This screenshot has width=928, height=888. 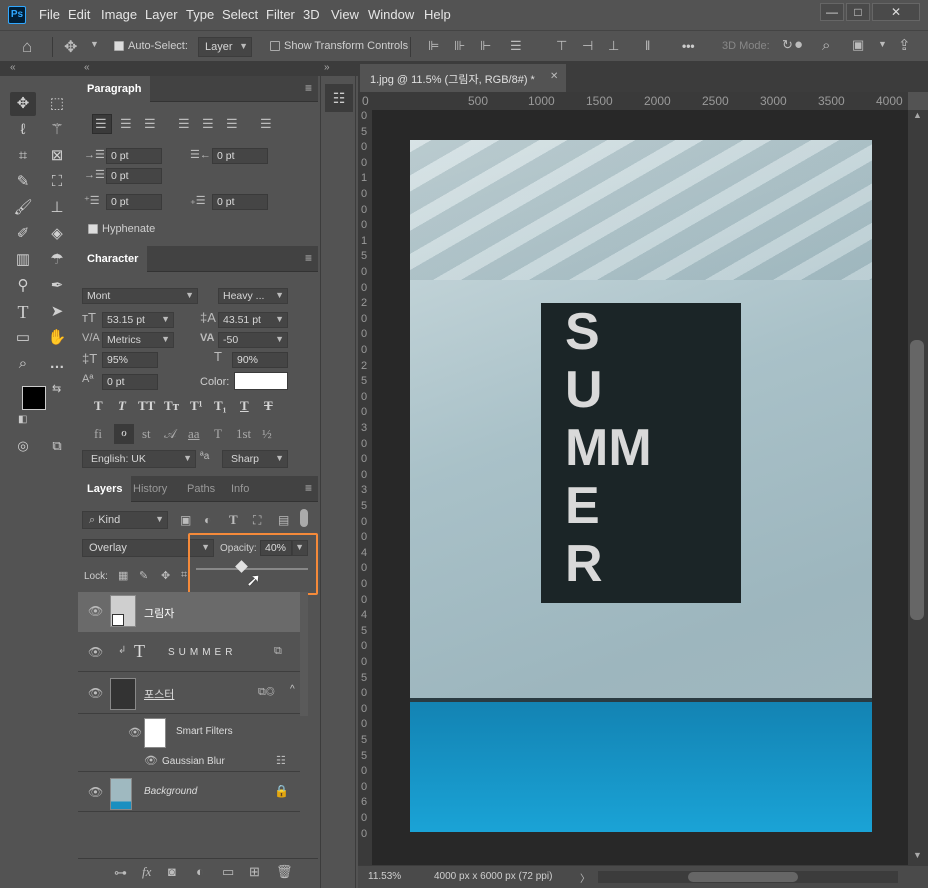 What do you see at coordinates (267, 434) in the screenshot?
I see `fractions-button: ½` at bounding box center [267, 434].